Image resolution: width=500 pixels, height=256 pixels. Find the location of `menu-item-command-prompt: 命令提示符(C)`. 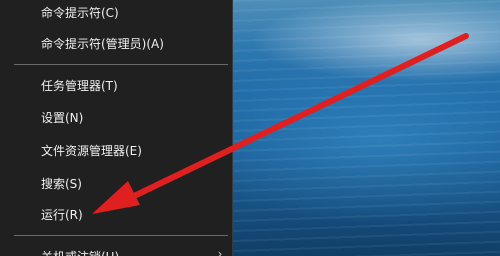

menu-item-command-prompt: 命令提示符(C) is located at coordinates (80, 13).